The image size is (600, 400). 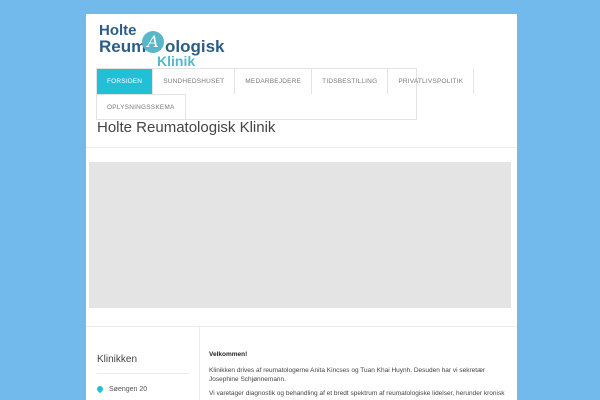 What do you see at coordinates (431, 81) in the screenshot?
I see `nav-item-privatlivspolitik: PRIVATLIVSPOLITIK` at bounding box center [431, 81].